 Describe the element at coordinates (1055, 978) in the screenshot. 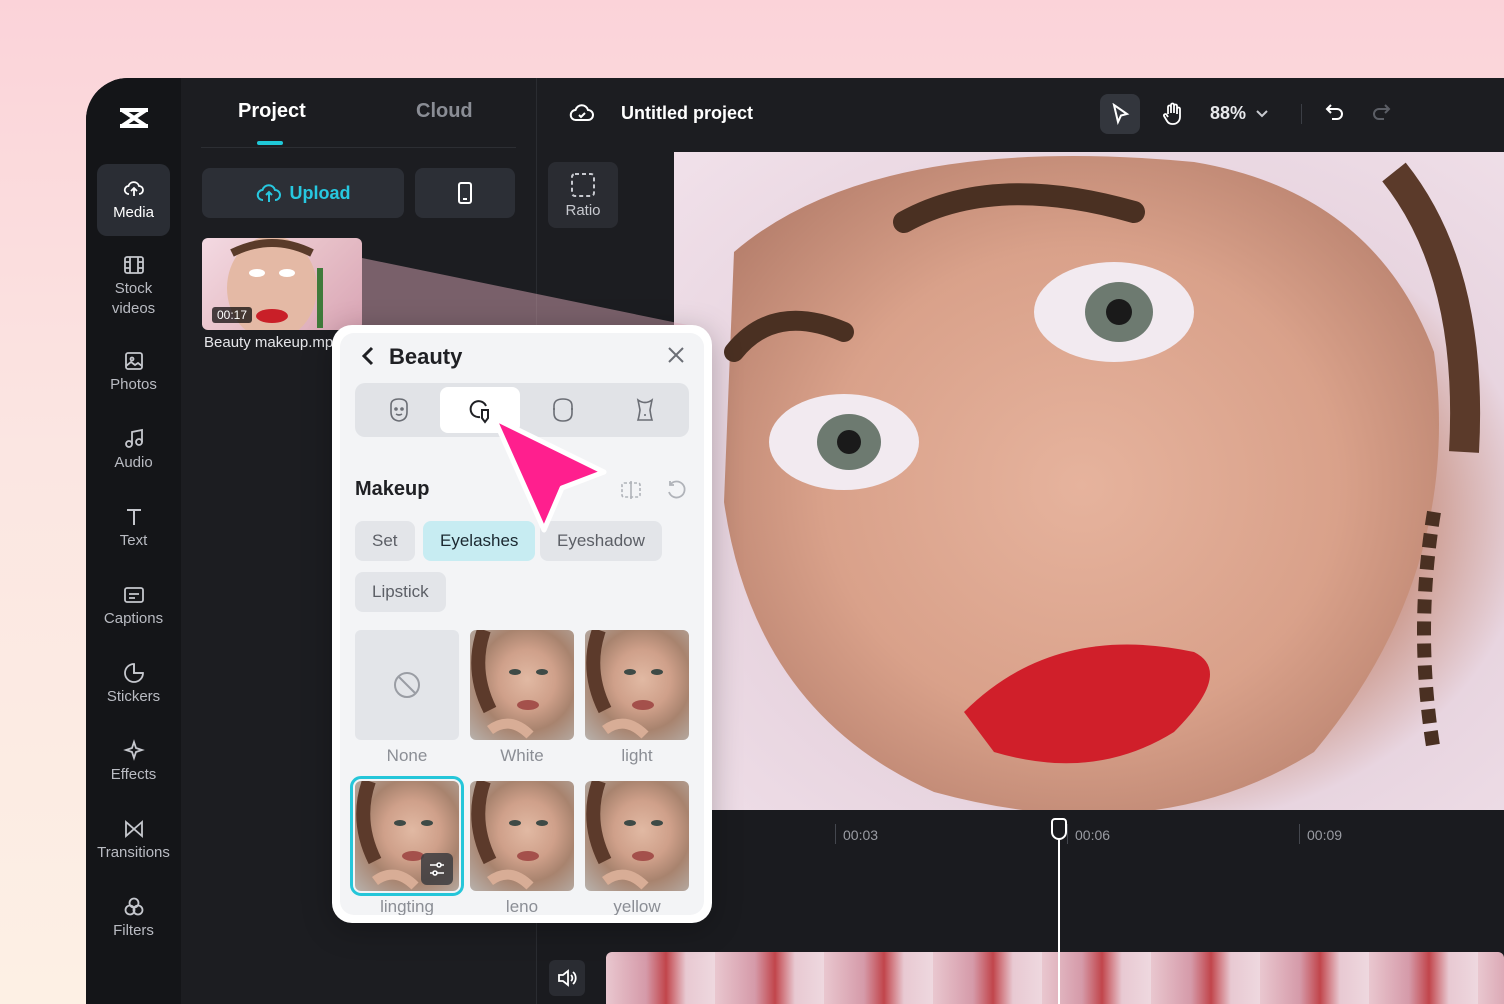

I see `video-track-clip` at that location.